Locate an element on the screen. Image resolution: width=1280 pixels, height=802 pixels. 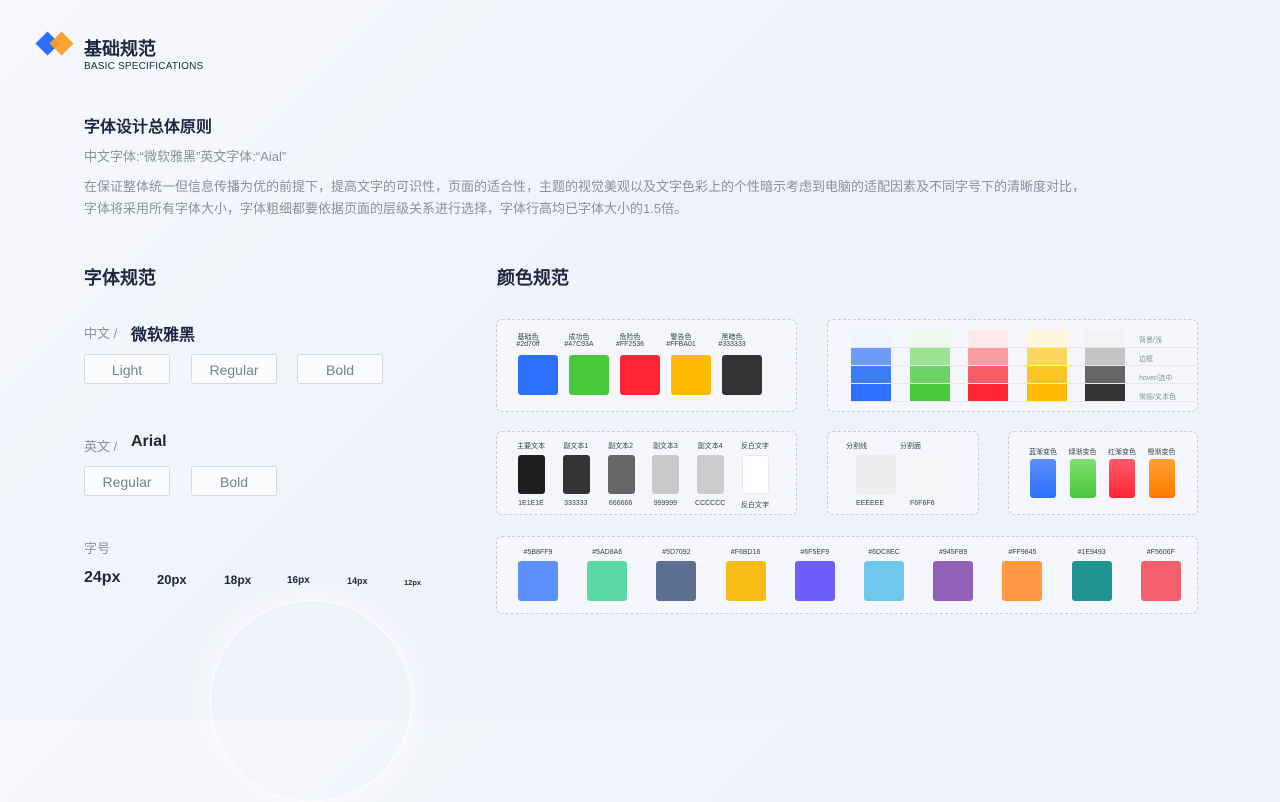
palette-hex: #5D7092 is located at coordinates (676, 552).